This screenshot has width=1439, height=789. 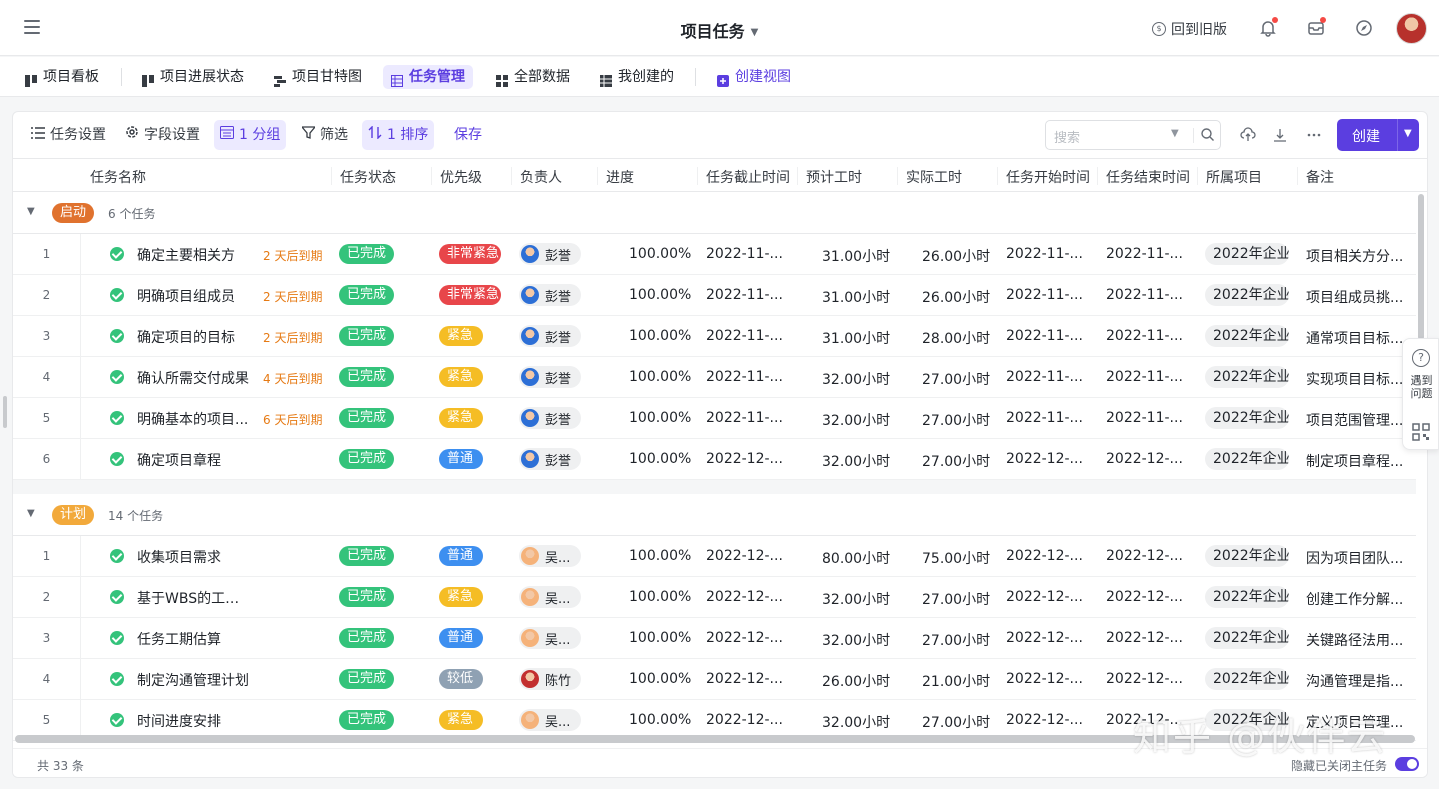 What do you see at coordinates (195, 337) in the screenshot?
I see `task-name: 确定项目的目标` at bounding box center [195, 337].